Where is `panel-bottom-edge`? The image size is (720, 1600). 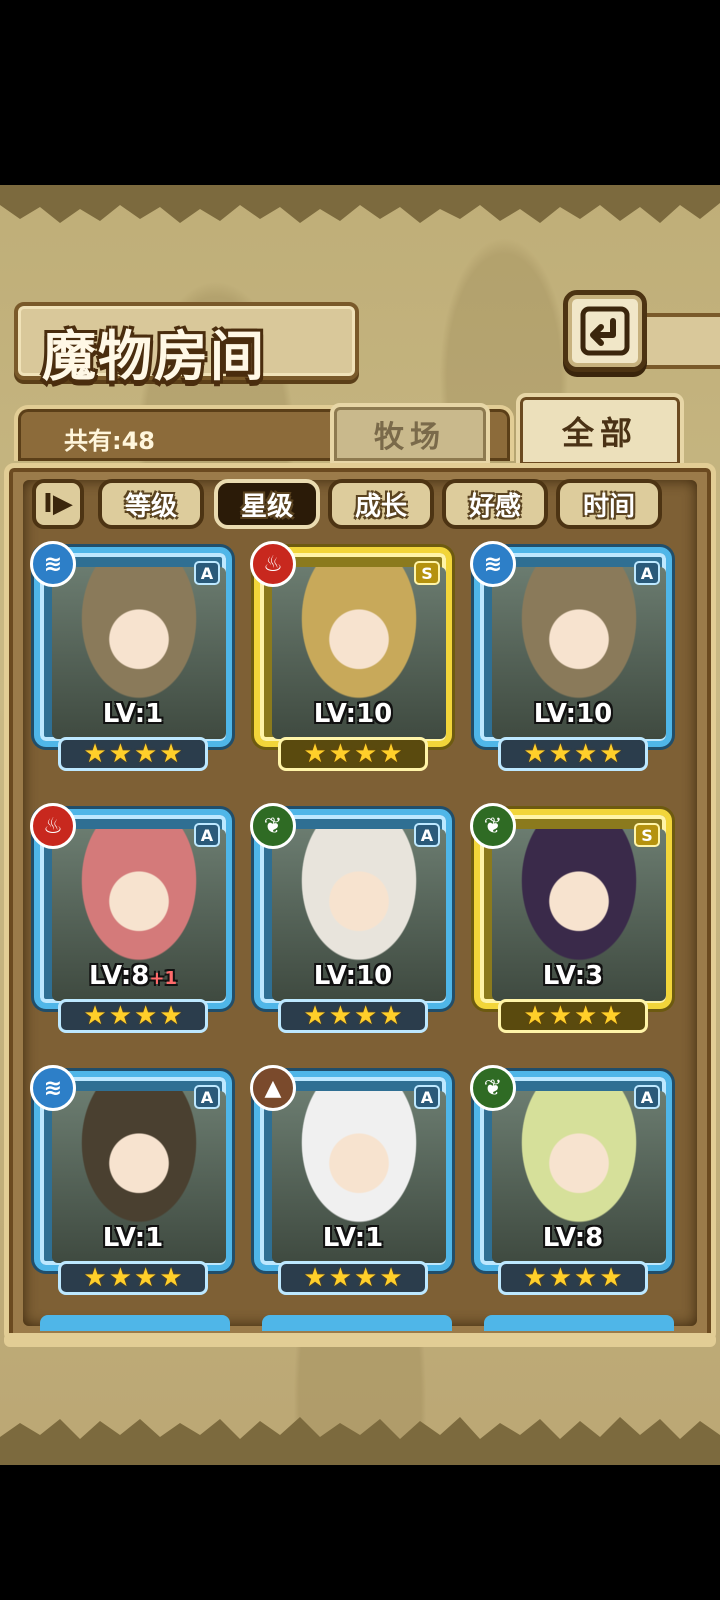 panel-bottom-edge is located at coordinates (360, 1340).